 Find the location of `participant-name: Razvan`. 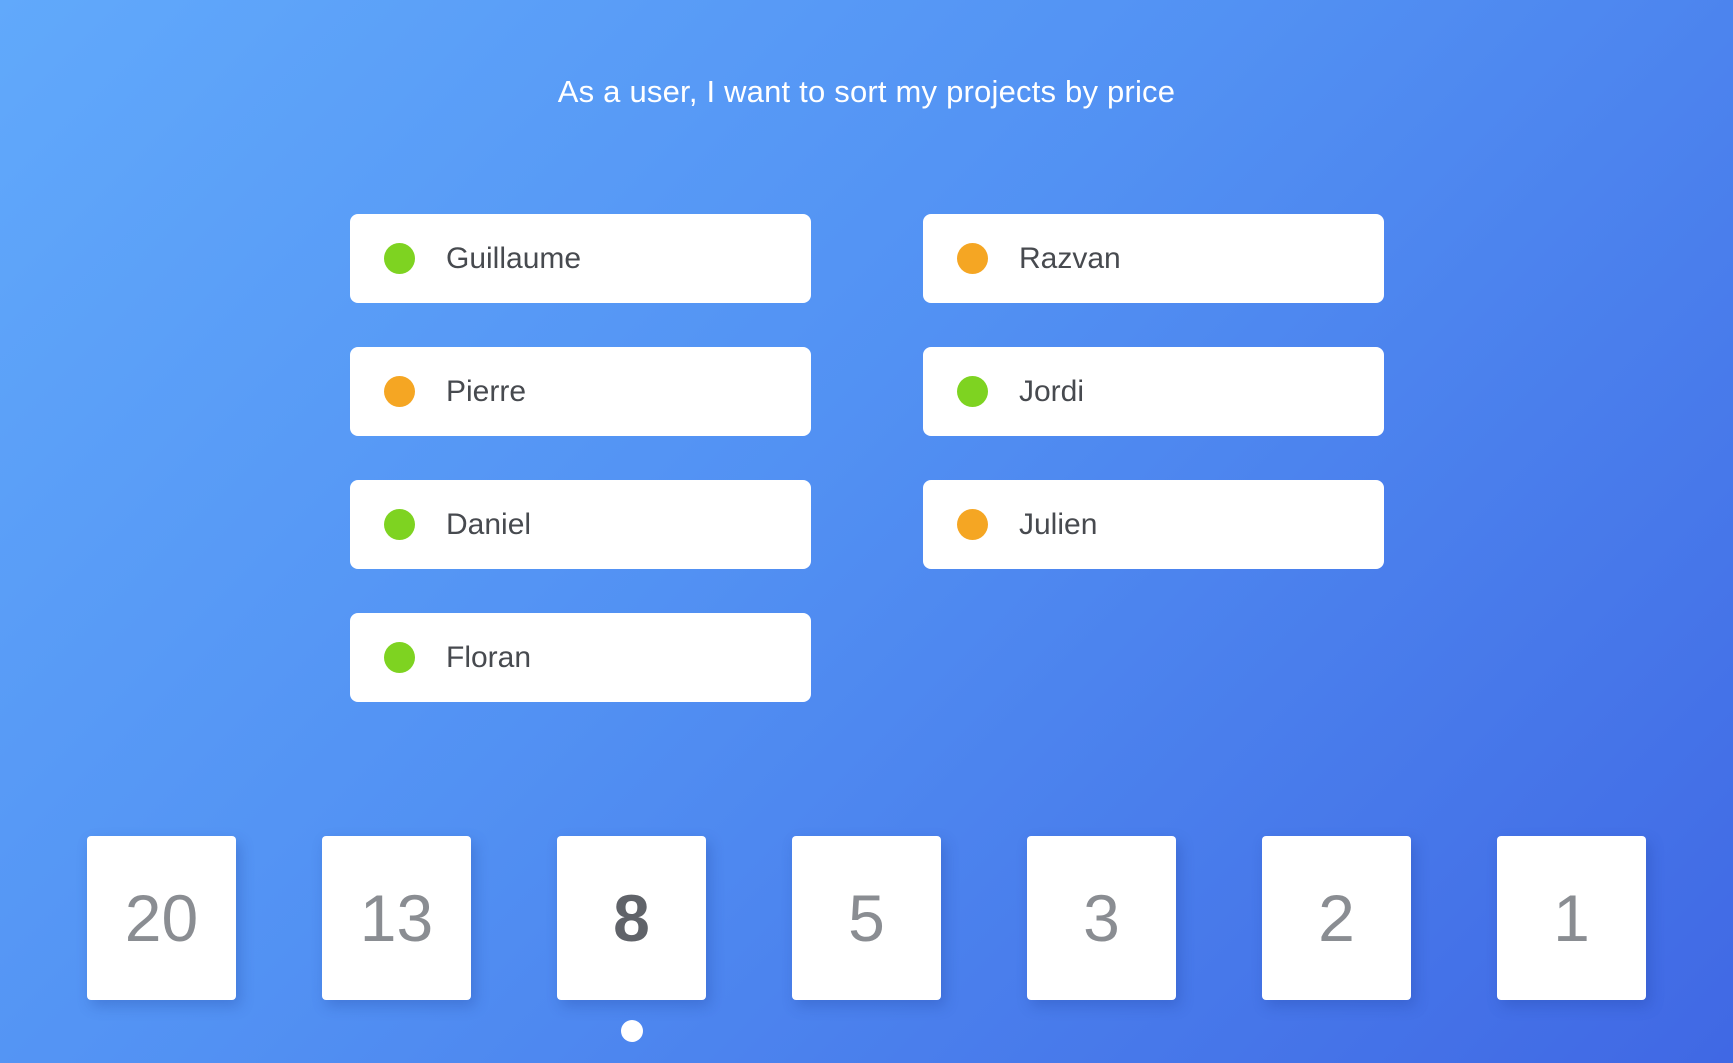

participant-name: Razvan is located at coordinates (1070, 258).